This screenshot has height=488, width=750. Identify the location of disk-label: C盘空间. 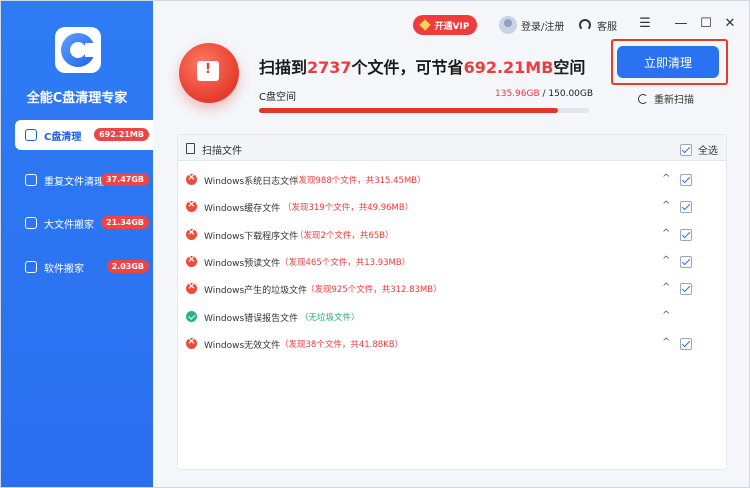
(277, 97).